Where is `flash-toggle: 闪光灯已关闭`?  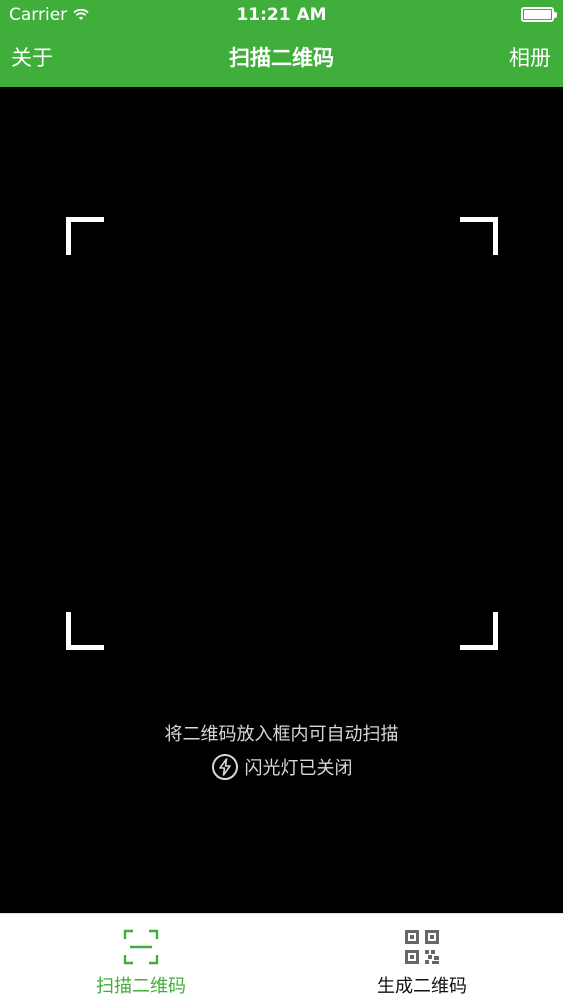 flash-toggle: 闪光灯已关闭 is located at coordinates (281, 767).